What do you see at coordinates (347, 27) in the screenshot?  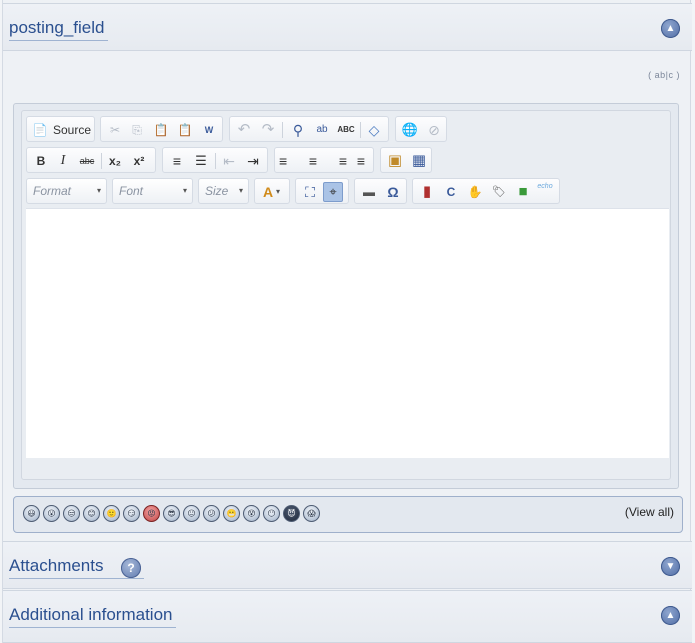 I see `posting-field-header: posting_field ▲` at bounding box center [347, 27].